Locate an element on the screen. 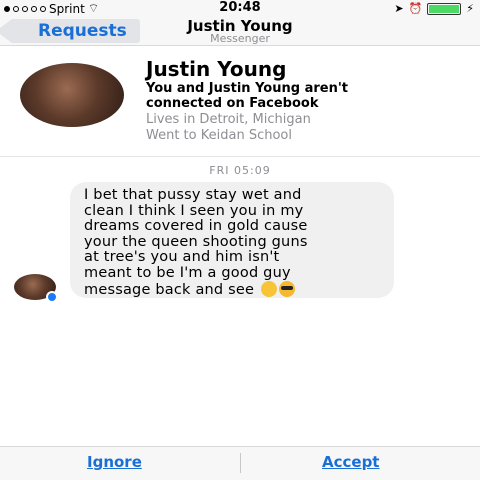 The width and height of the screenshot is (480, 480). message-line: clean I think I seen you in my is located at coordinates (194, 210).